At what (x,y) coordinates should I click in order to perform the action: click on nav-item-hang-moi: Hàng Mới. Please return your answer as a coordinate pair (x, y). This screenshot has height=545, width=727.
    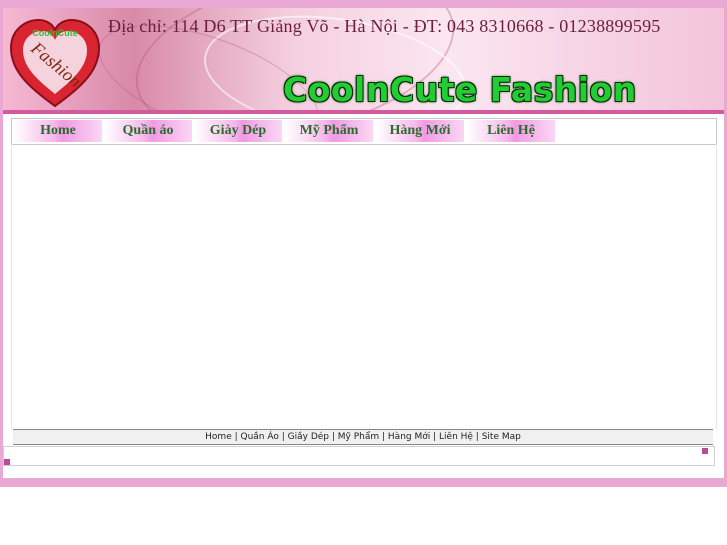
    Looking at the image, I should click on (420, 131).